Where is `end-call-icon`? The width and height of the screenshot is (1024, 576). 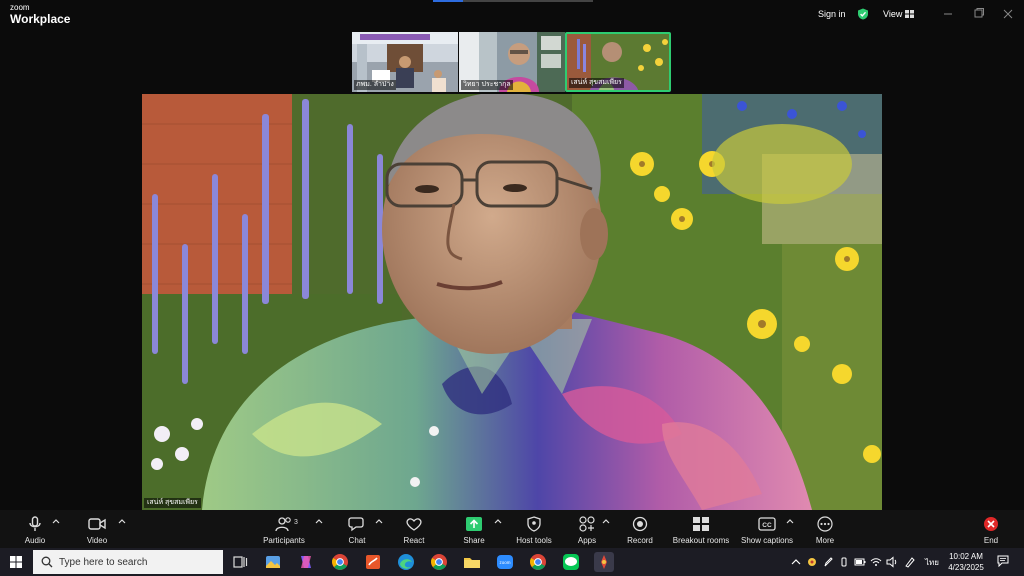
end-call-icon is located at coordinates (991, 524).